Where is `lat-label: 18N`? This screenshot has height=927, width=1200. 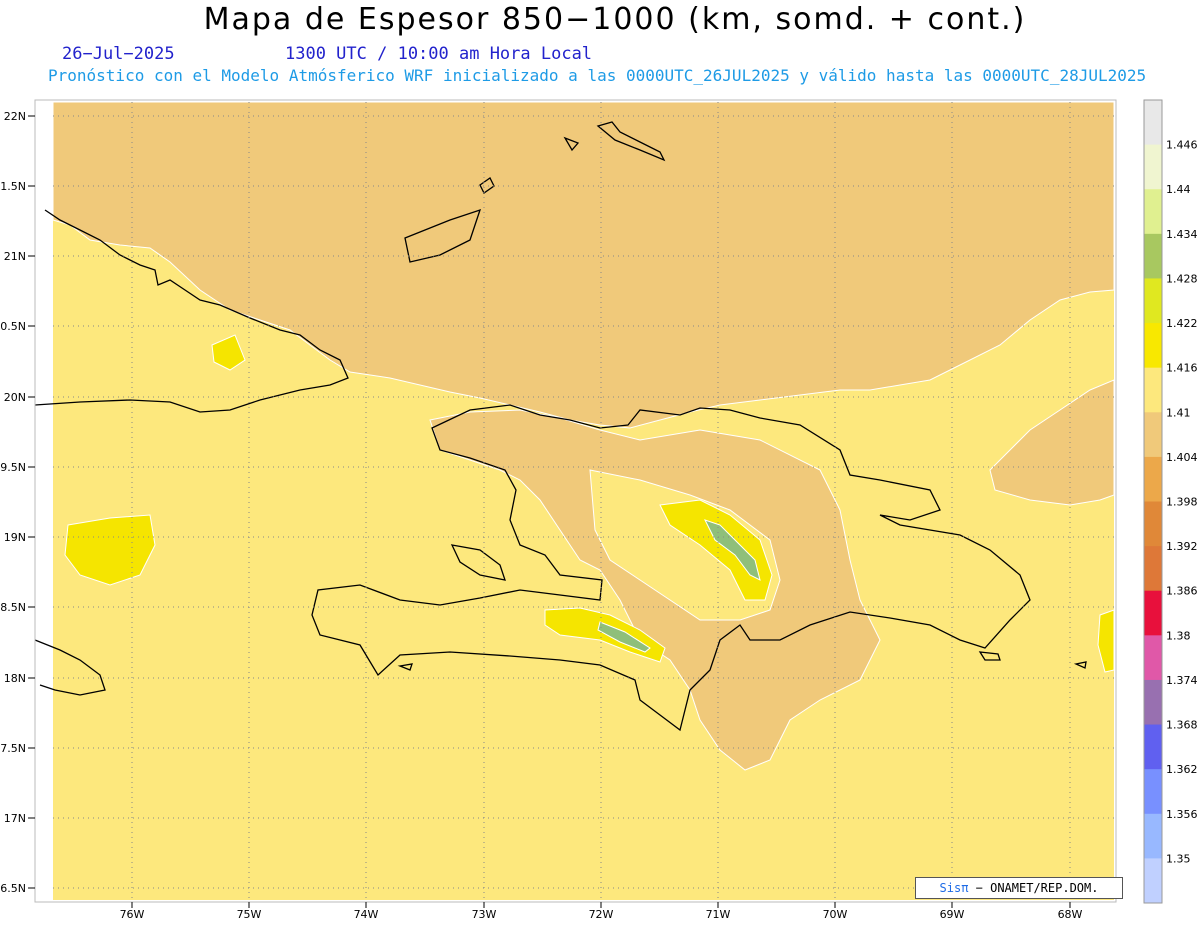 lat-label: 18N is located at coordinates (15, 678).